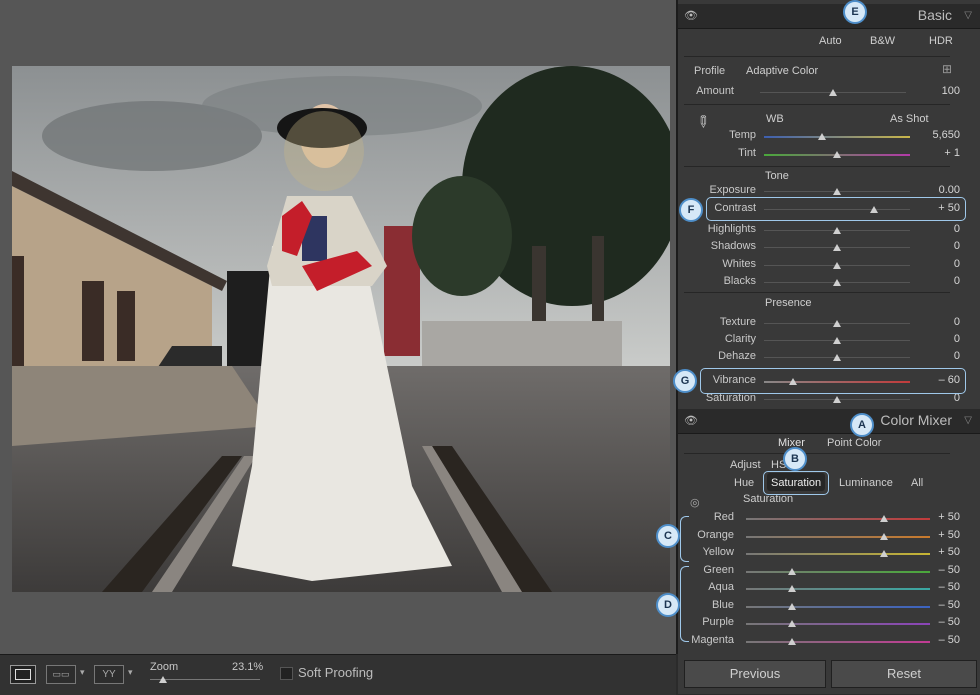 Image resolution: width=980 pixels, height=695 pixels. I want to click on channel-orange-slider-track, so click(838, 537).